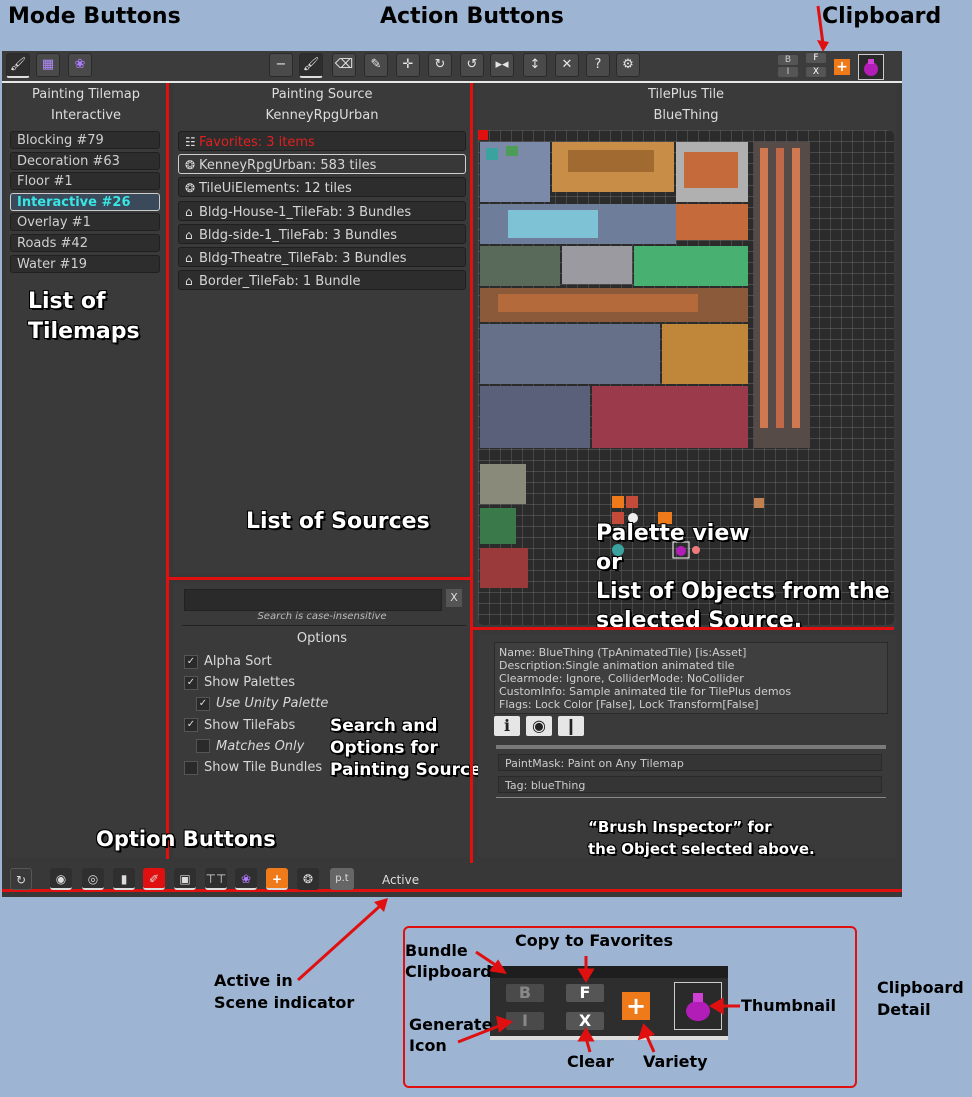  I want to click on generate-icon-button: I, so click(788, 72).